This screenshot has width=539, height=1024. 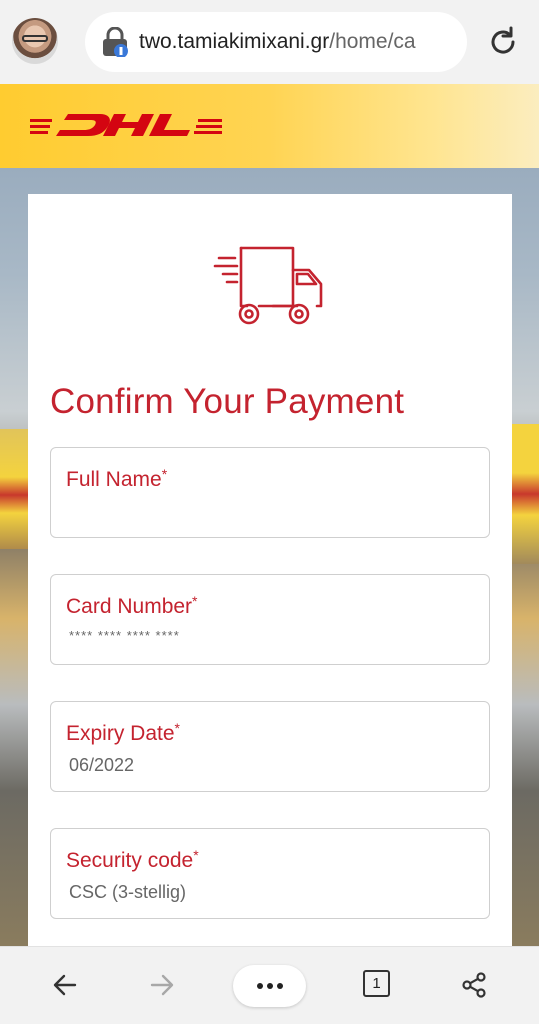 What do you see at coordinates (117, 478) in the screenshot?
I see `full-name-label: Full Name*` at bounding box center [117, 478].